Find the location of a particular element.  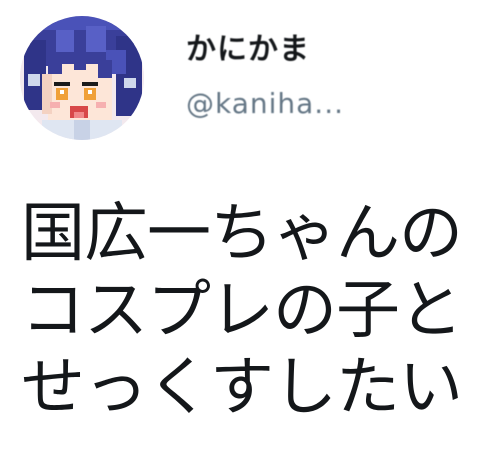

display-name: かにかま is located at coordinates (265, 50).